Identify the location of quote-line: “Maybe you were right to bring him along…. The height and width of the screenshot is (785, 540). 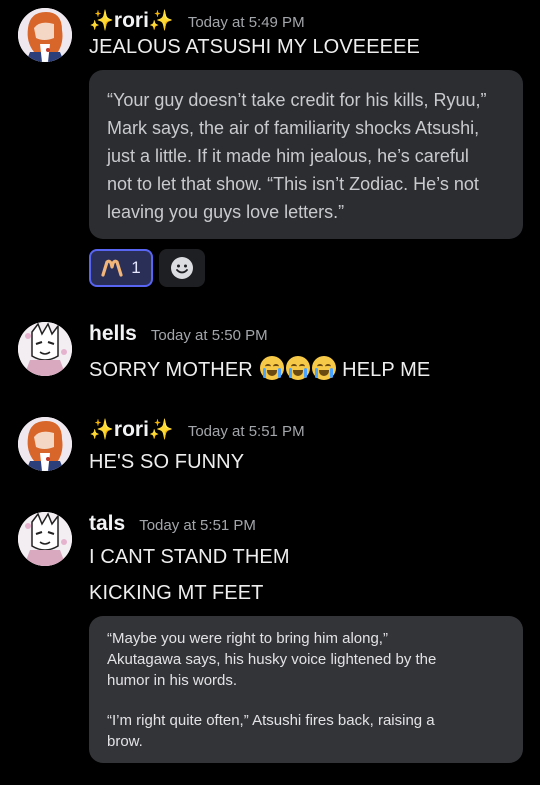
(247, 638).